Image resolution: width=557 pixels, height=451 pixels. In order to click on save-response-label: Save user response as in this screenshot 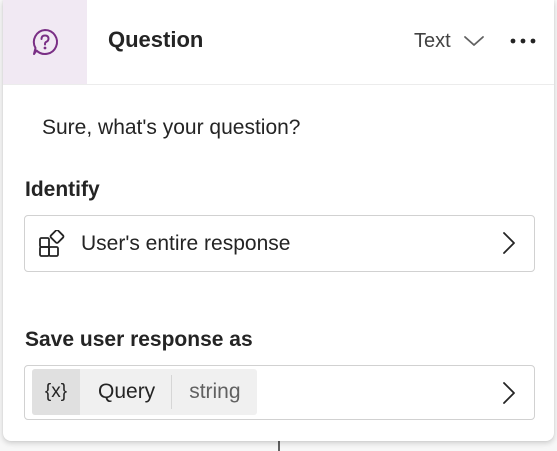, I will do `click(139, 339)`.